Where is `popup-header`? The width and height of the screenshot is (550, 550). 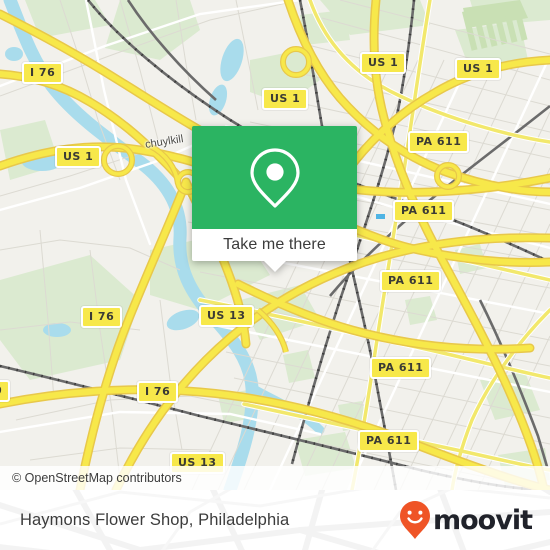 popup-header is located at coordinates (274, 177).